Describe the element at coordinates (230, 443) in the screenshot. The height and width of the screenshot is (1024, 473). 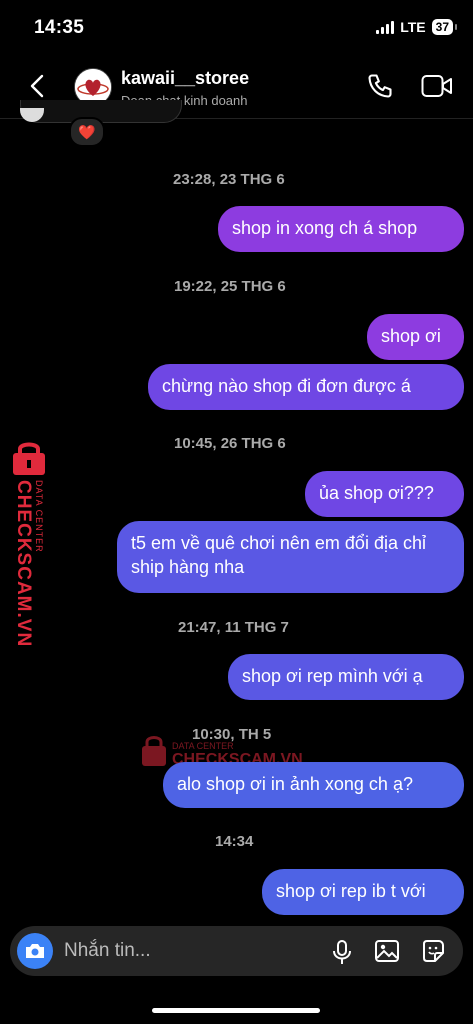
I see `timestamp: 10:45, 26 THG 6` at that location.